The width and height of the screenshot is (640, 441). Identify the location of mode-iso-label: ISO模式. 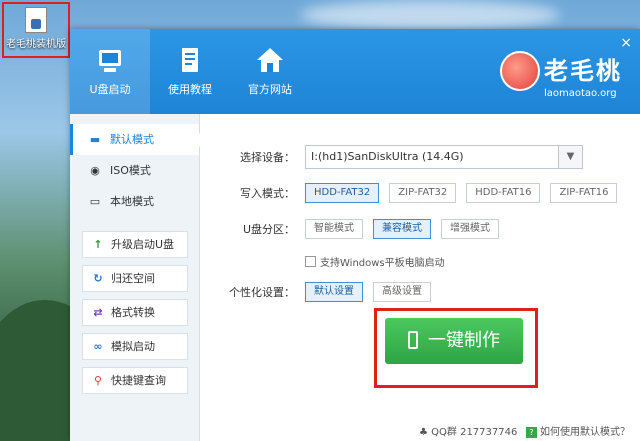
(130, 170).